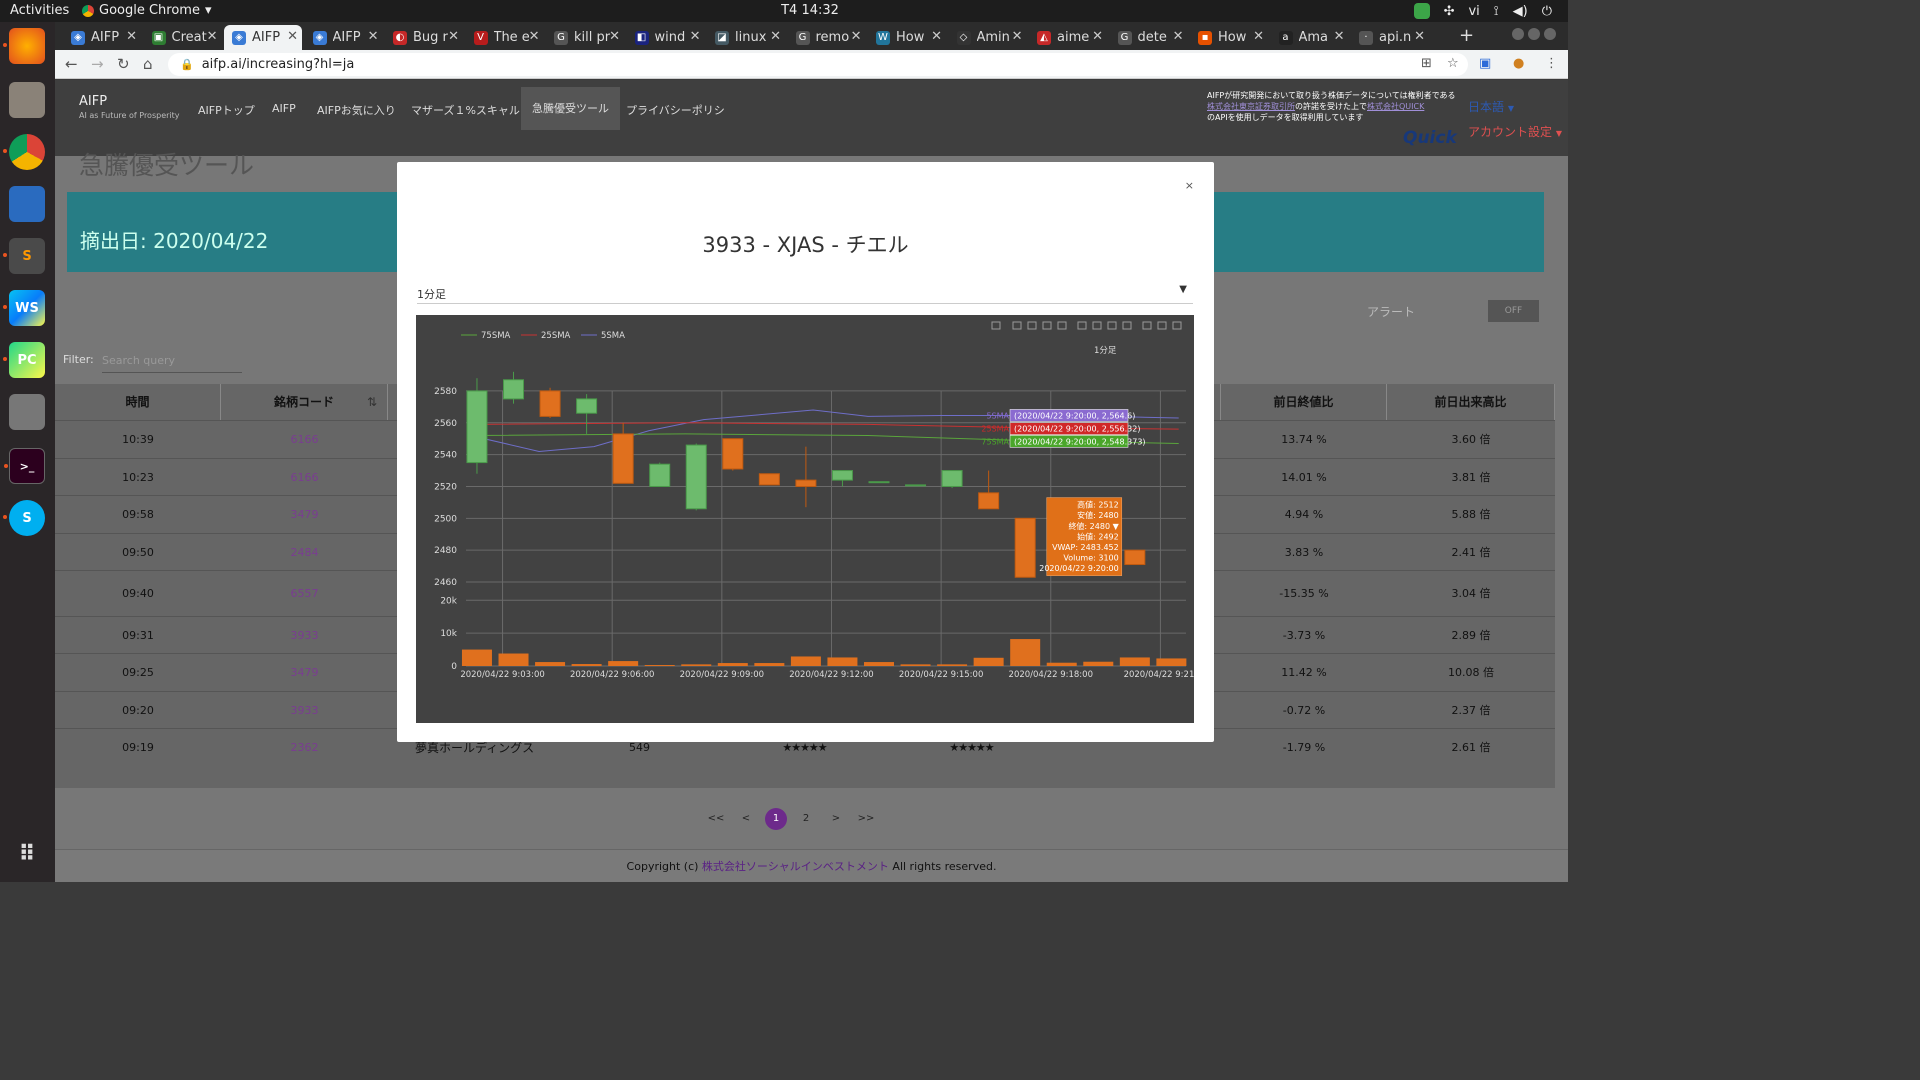  Describe the element at coordinates (304, 402) in the screenshot. I see `column-header: 銘柄コード` at that location.